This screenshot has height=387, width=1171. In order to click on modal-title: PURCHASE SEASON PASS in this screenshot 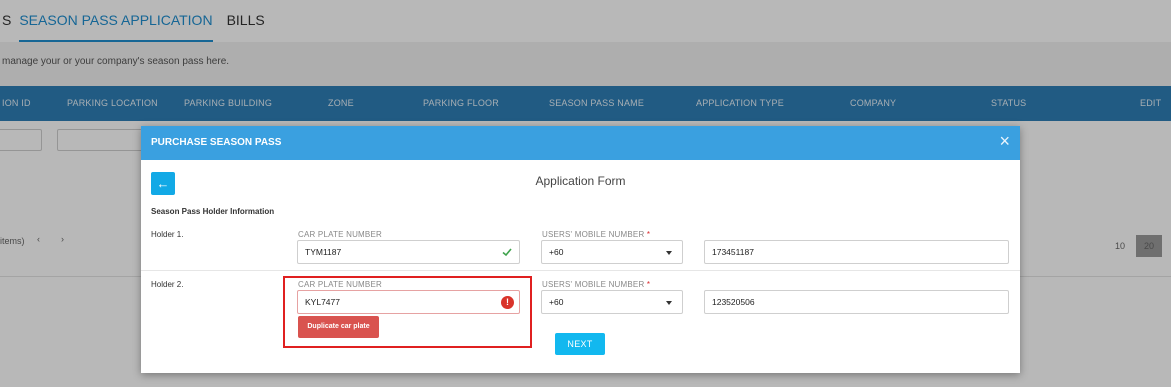, I will do `click(216, 142)`.